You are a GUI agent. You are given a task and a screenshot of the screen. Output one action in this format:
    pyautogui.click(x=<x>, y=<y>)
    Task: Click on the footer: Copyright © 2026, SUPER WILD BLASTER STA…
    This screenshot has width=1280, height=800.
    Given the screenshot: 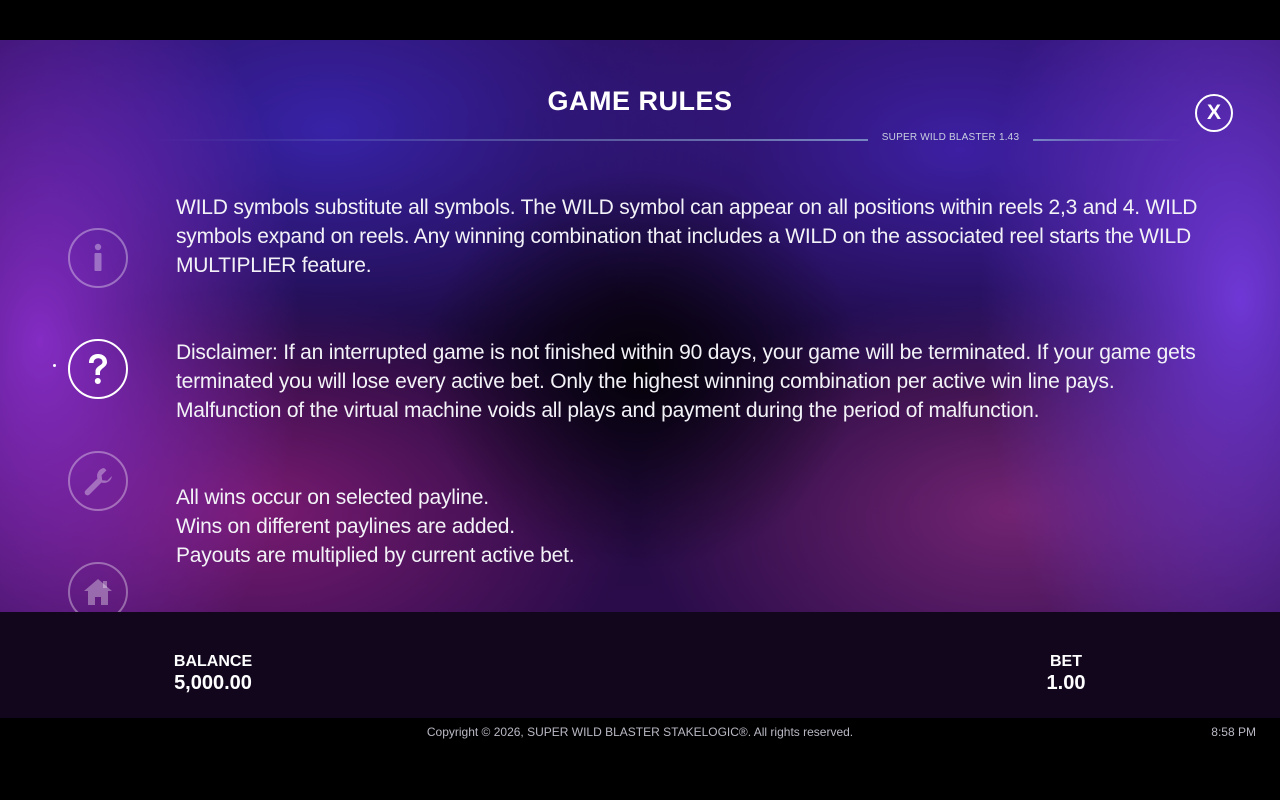 What is the action you would take?
    pyautogui.click(x=640, y=759)
    